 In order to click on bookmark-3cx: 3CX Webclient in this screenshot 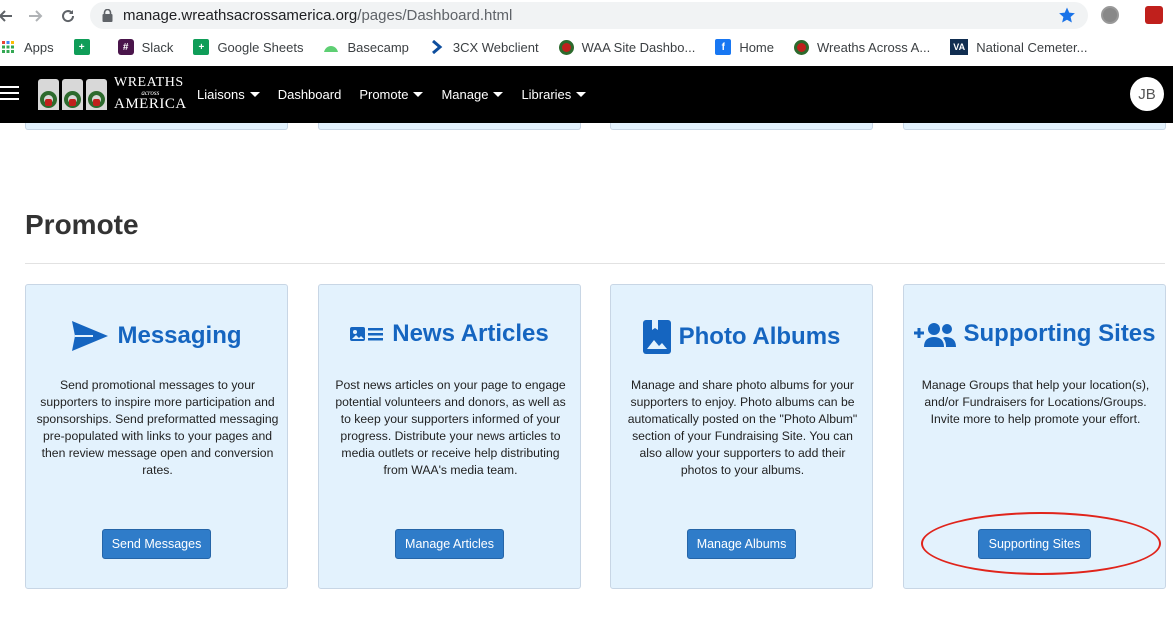, I will do `click(484, 47)`.